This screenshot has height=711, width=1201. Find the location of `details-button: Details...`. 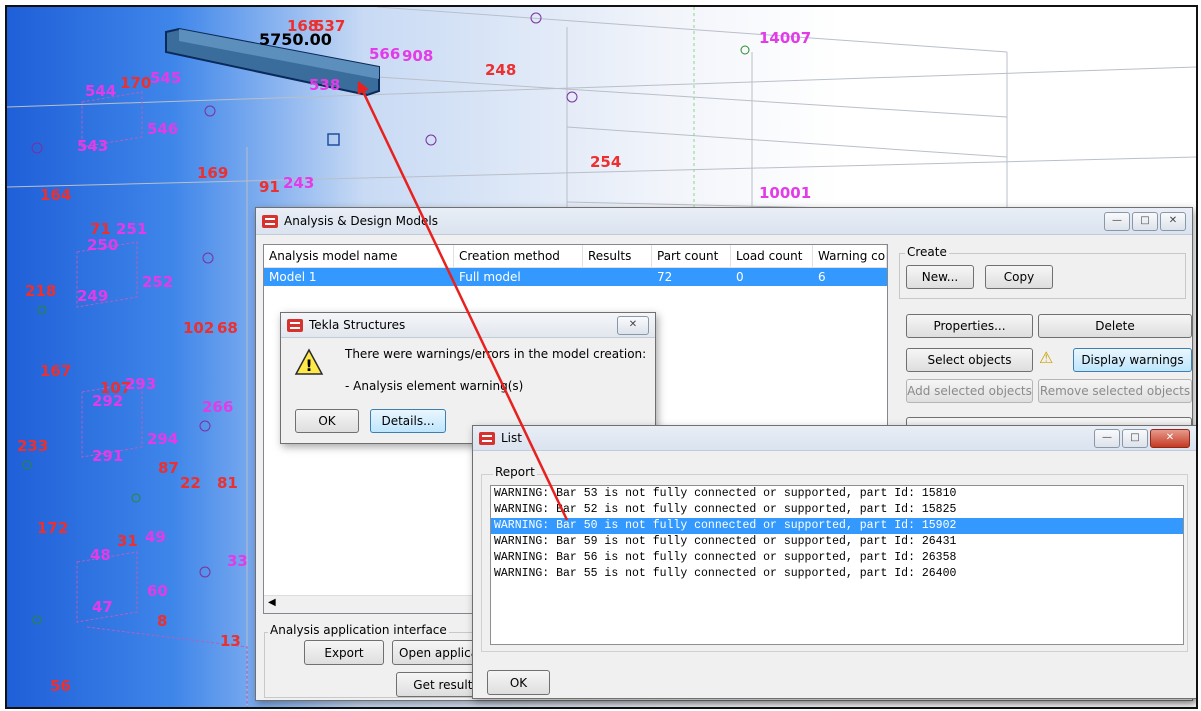

details-button: Details... is located at coordinates (408, 421).